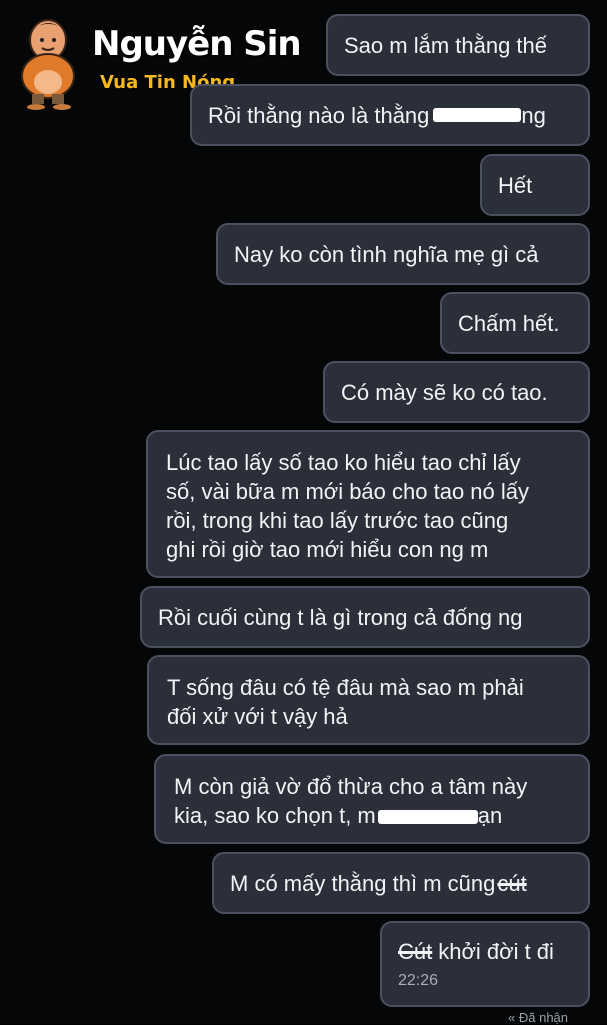  I want to click on mascot-icon, so click(48, 64).